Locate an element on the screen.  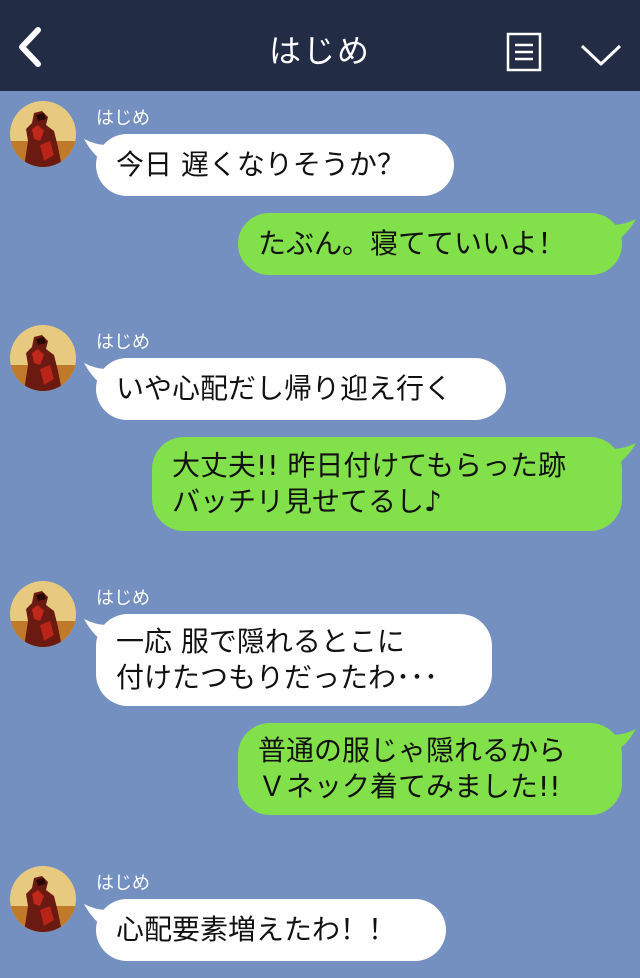
message-text: 付けたつもりだったわ･･･ is located at coordinates (277, 677).